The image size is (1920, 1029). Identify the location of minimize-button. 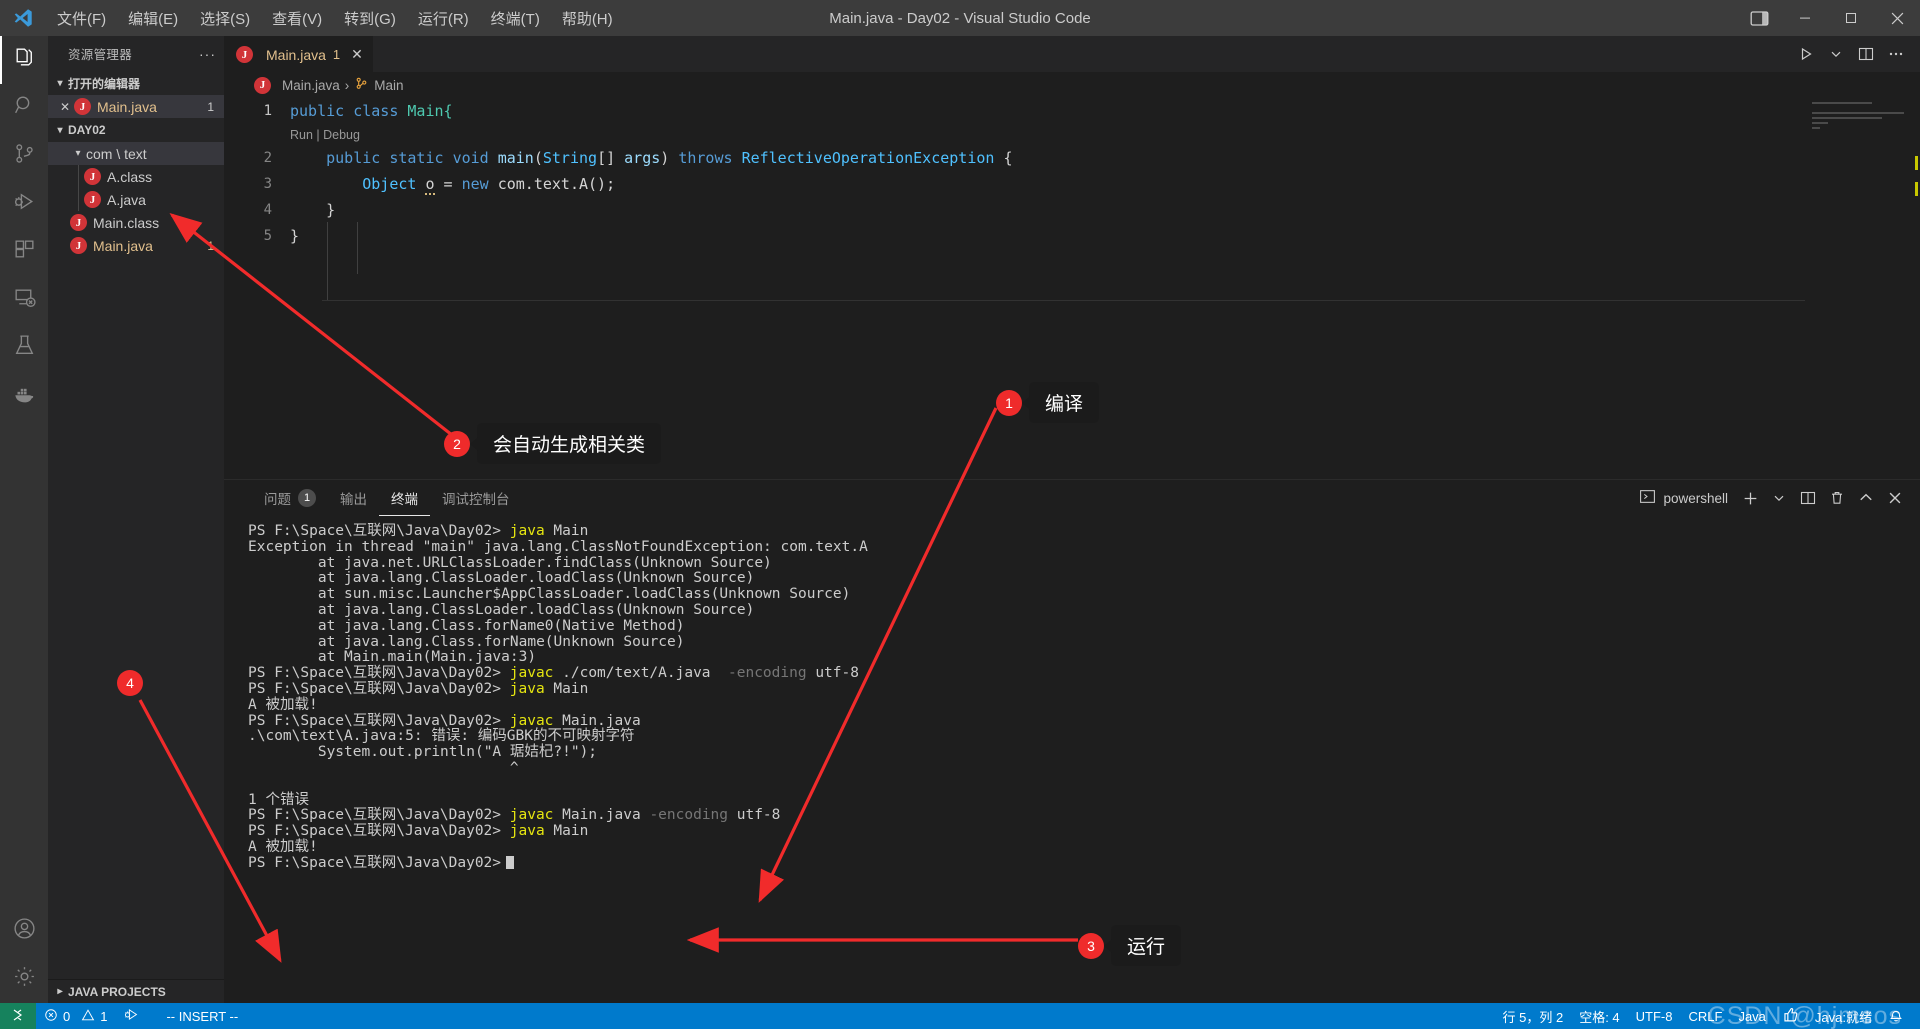
(1805, 18).